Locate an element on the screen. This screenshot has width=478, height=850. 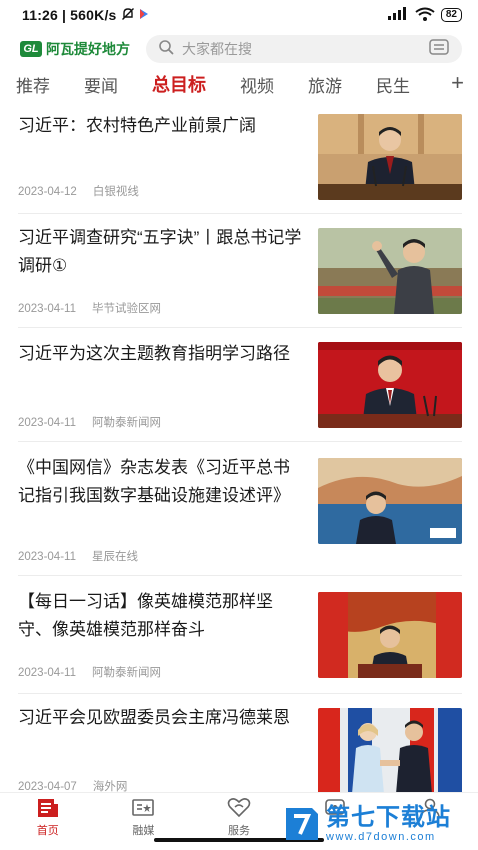
news-item: 习近平调查研究“五字诀”丨跟总书记学调研① 2023-04-11 毕节试验区网 is located at coordinates (240, 271).